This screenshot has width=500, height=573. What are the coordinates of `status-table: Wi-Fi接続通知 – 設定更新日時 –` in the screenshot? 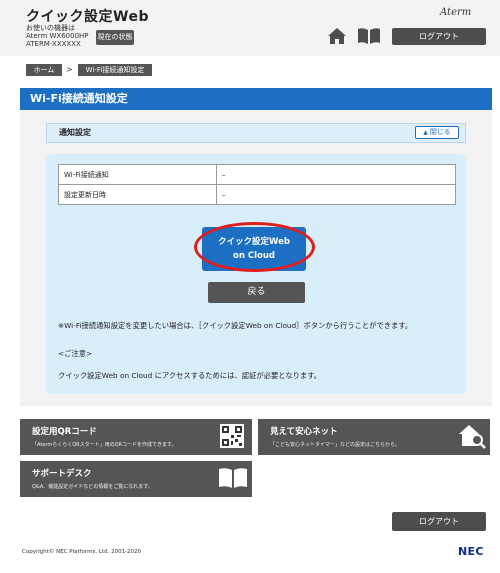 It's located at (257, 184).